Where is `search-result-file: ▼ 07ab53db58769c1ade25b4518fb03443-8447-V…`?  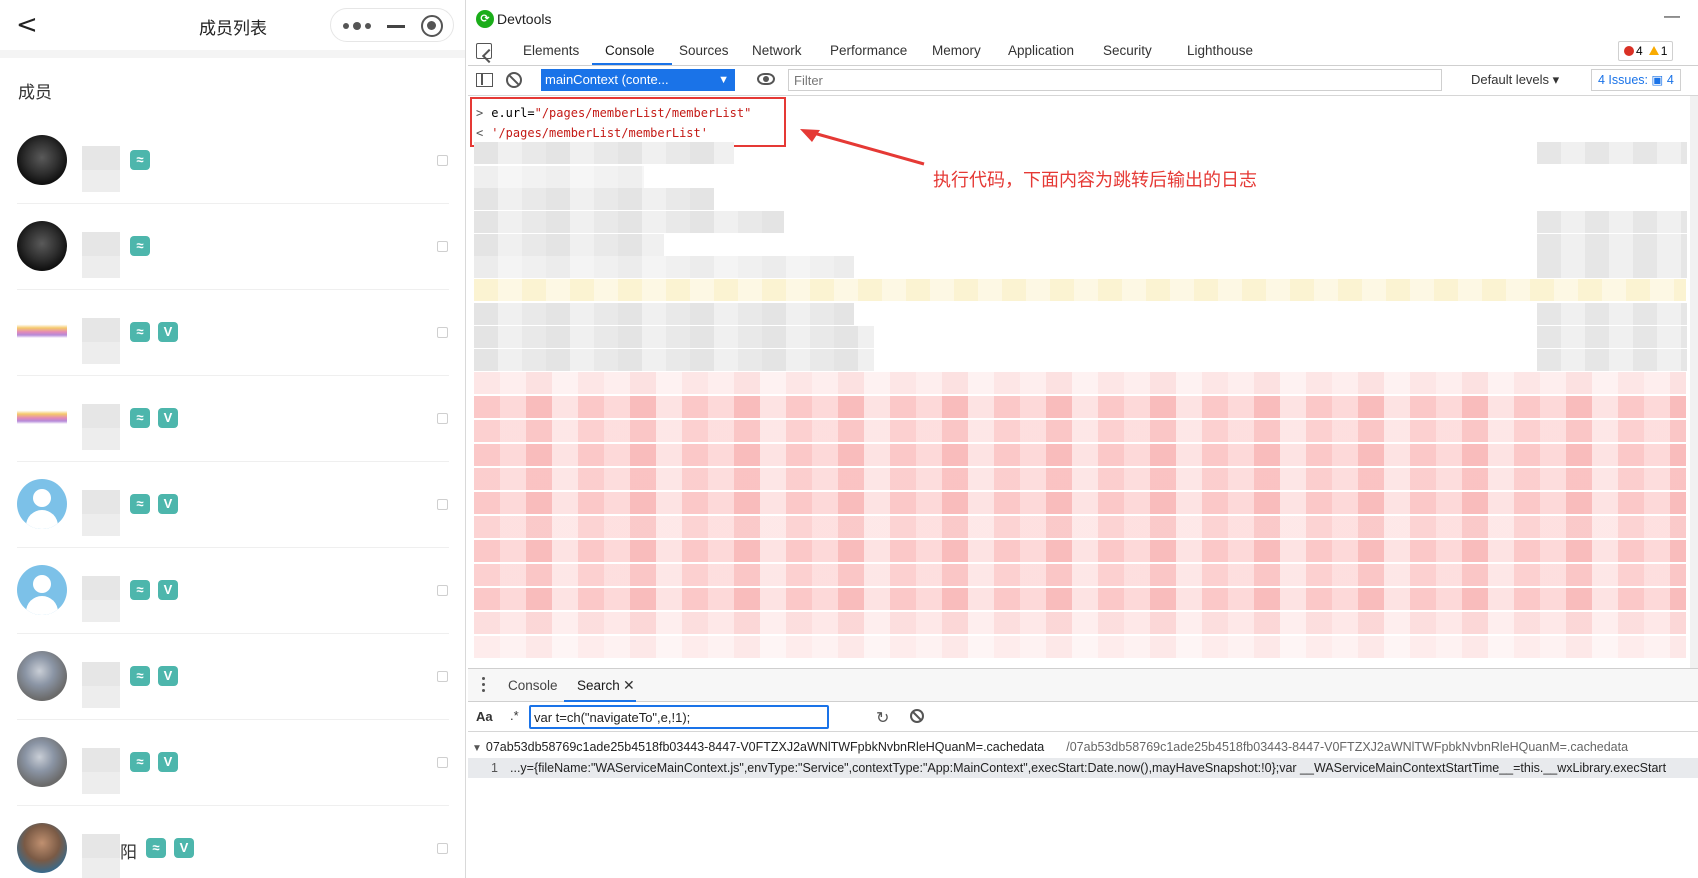
search-result-file: ▼ 07ab53db58769c1ade25b4518fb03443-8447-V… is located at coordinates (1050, 747).